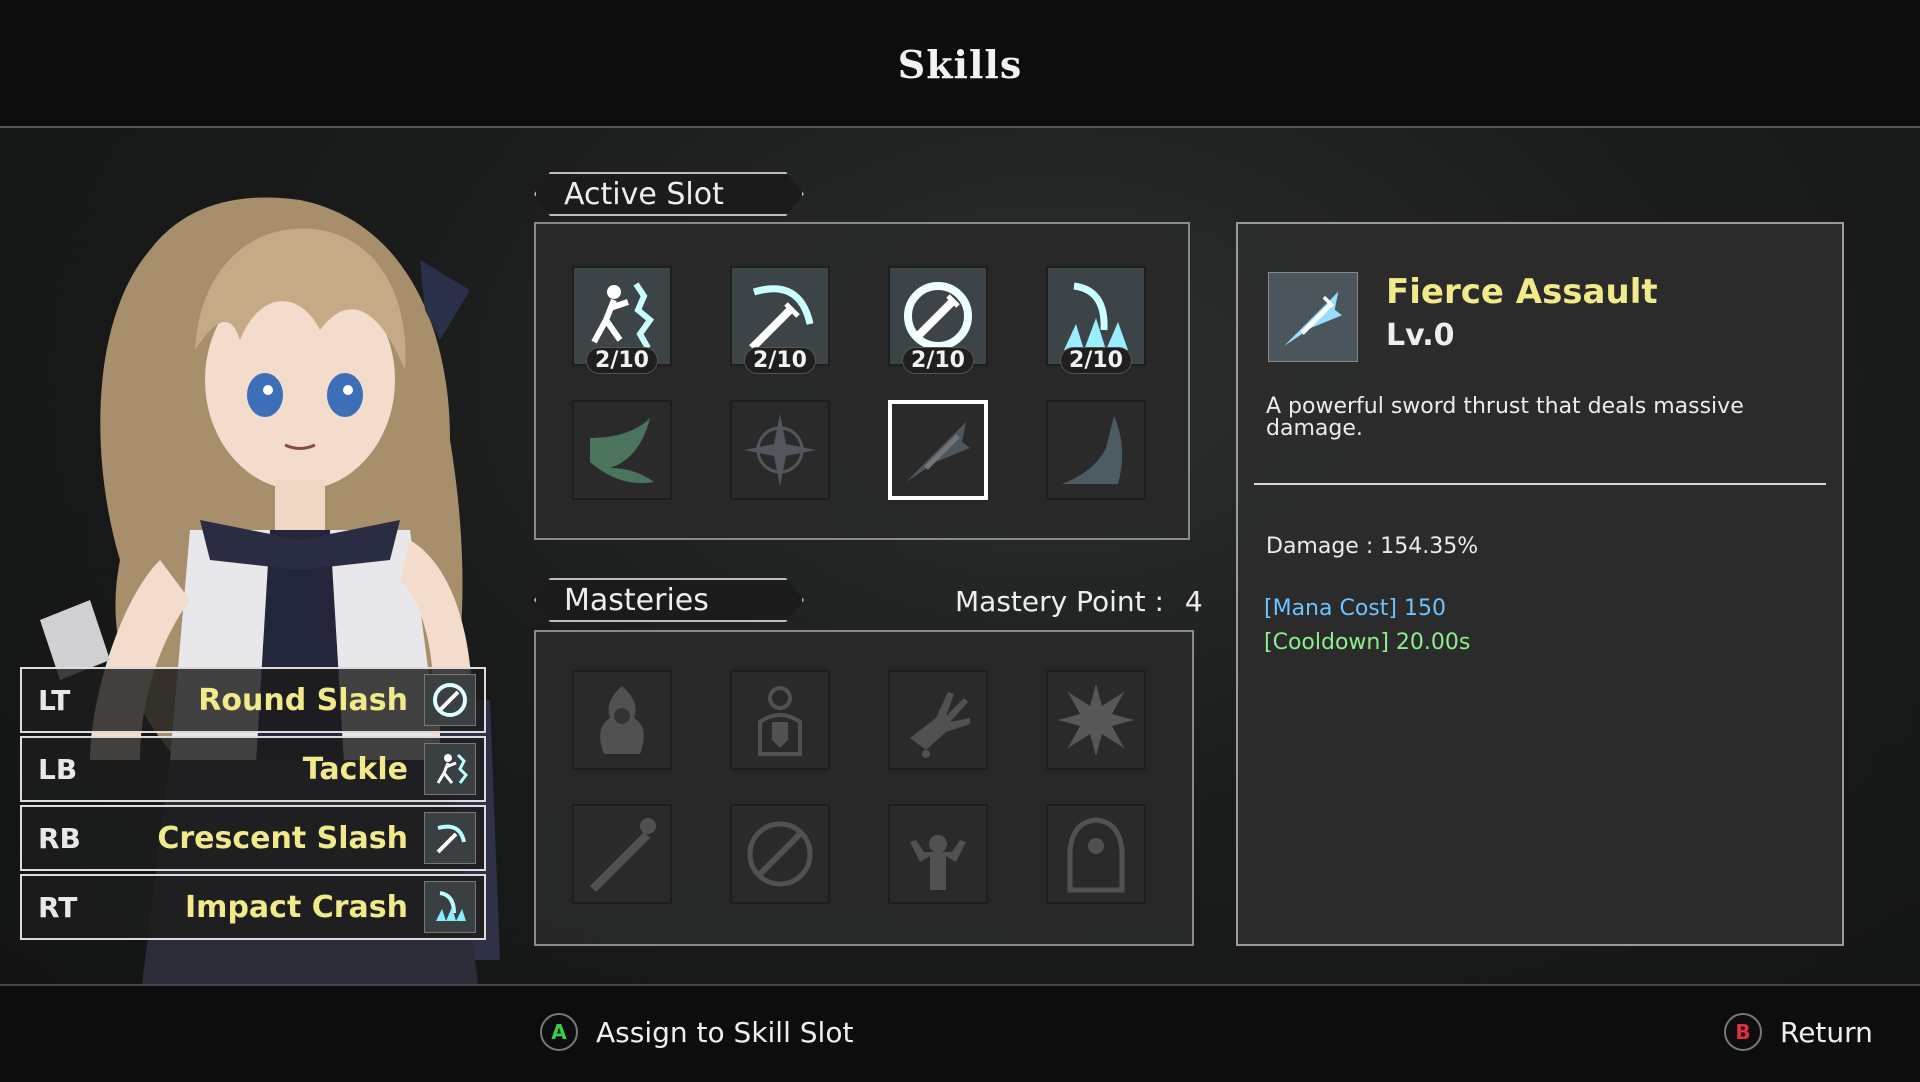 Image resolution: width=1920 pixels, height=1082 pixels. I want to click on assign-label: Assign to Skill Slot, so click(725, 1032).